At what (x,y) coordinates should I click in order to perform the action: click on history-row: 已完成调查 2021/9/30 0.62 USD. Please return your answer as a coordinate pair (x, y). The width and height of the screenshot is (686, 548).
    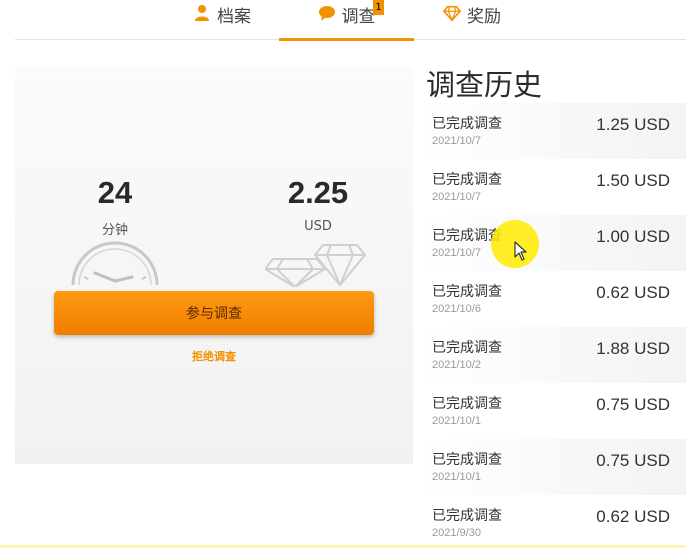
    Looking at the image, I should click on (552, 521).